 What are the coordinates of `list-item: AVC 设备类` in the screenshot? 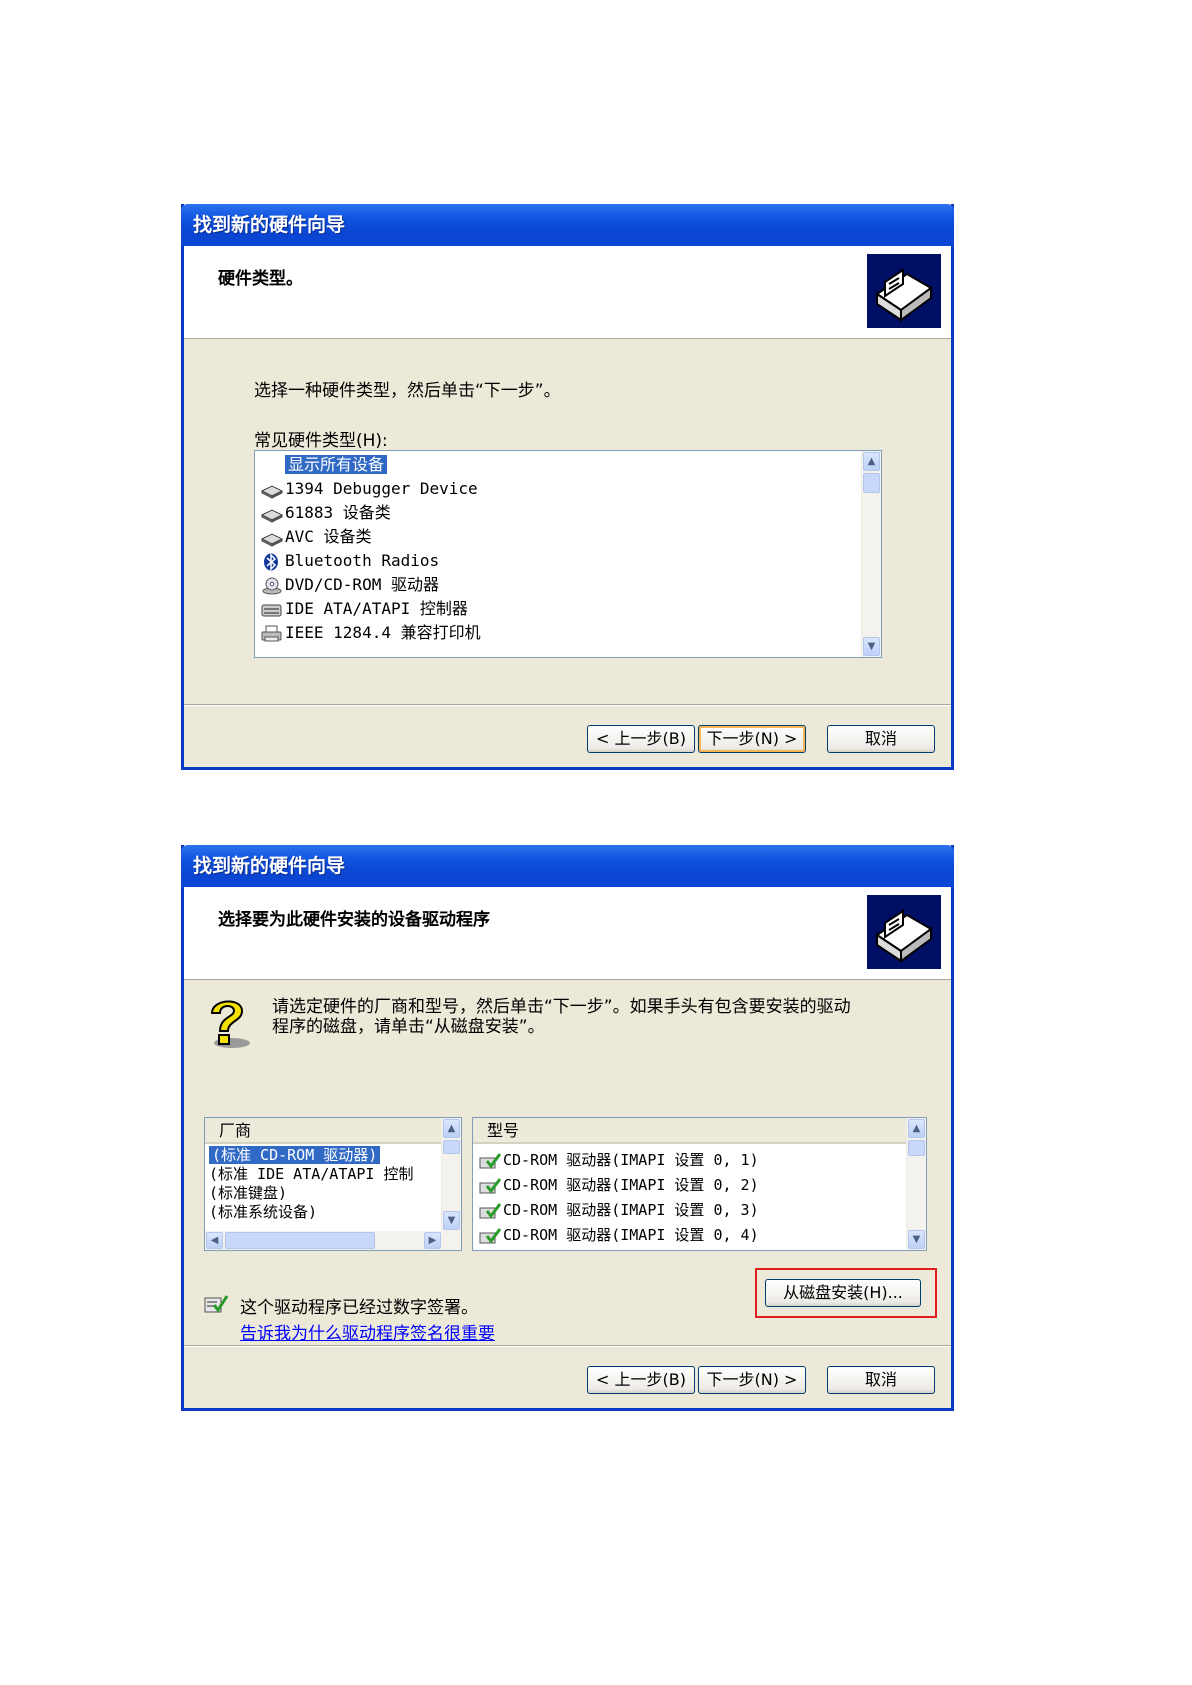 It's located at (316, 537).